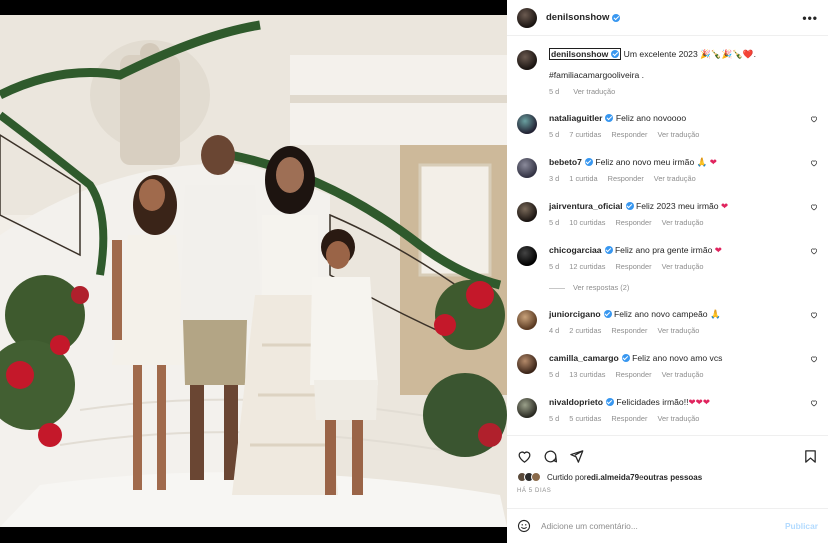  Describe the element at coordinates (524, 456) in the screenshot. I see `heart-icon` at that location.